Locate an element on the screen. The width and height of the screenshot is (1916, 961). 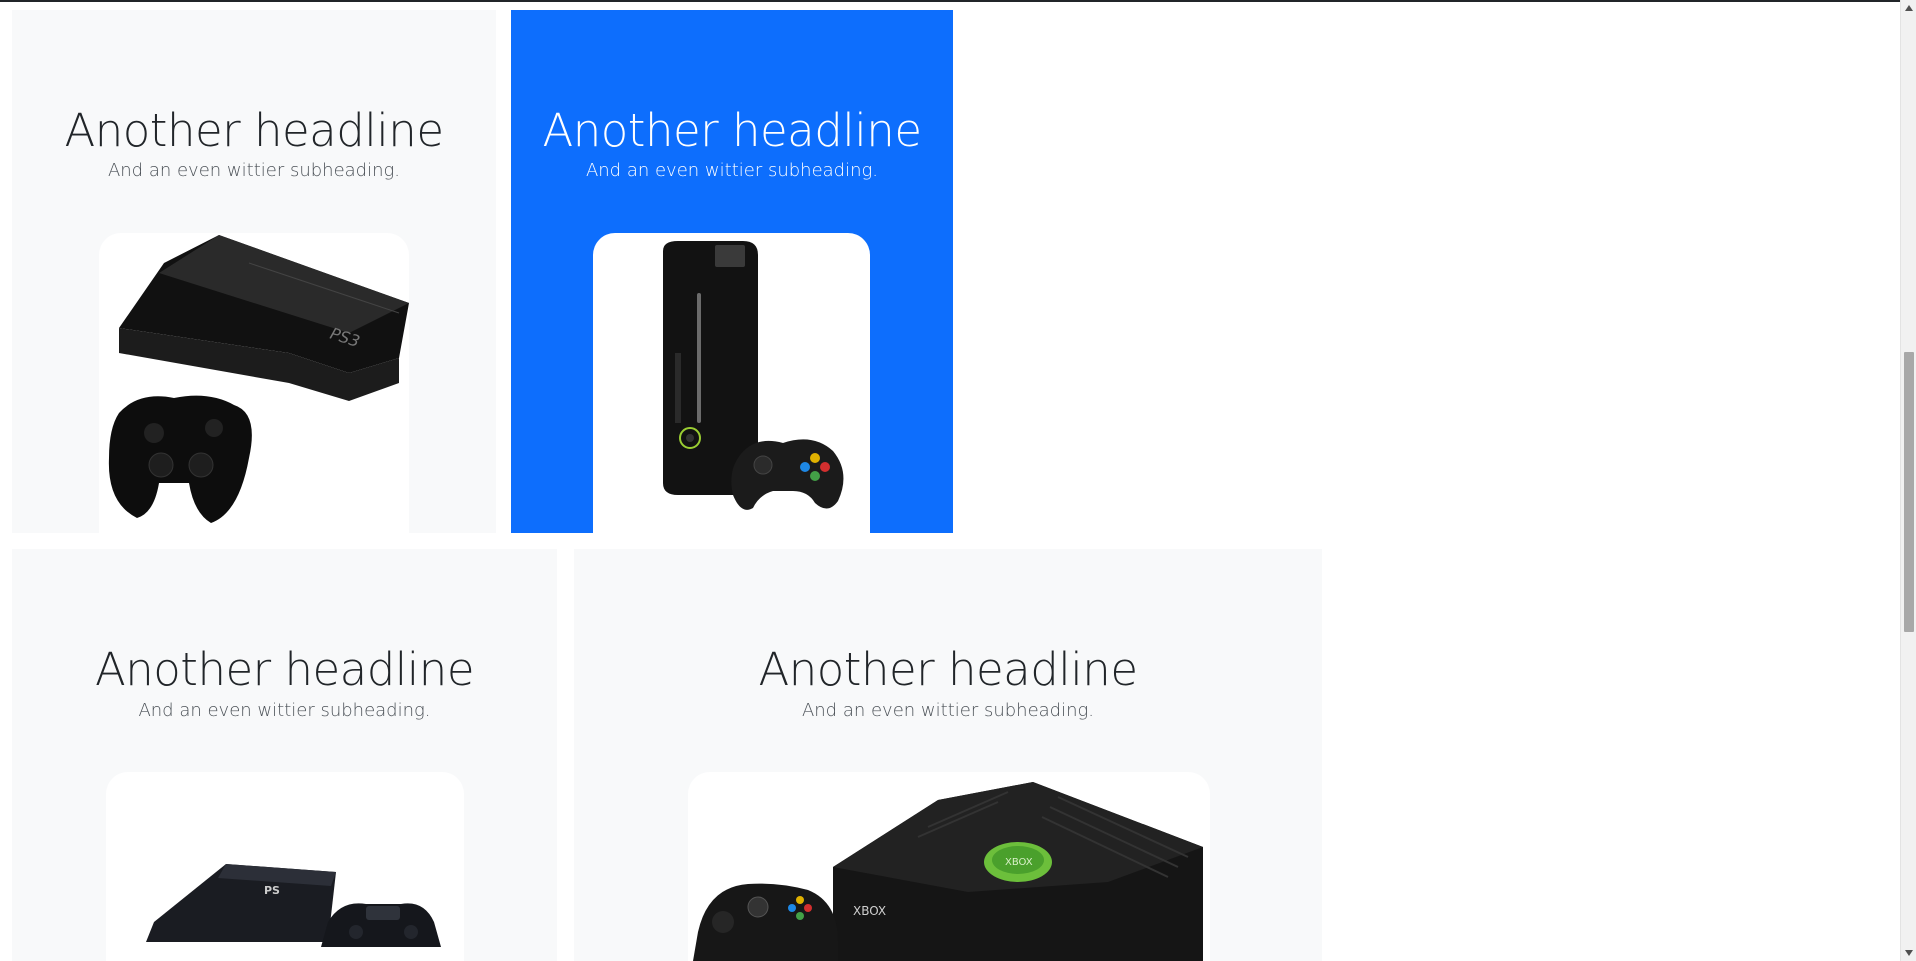
xbox-logo-text: XBOX is located at coordinates (1019, 862).